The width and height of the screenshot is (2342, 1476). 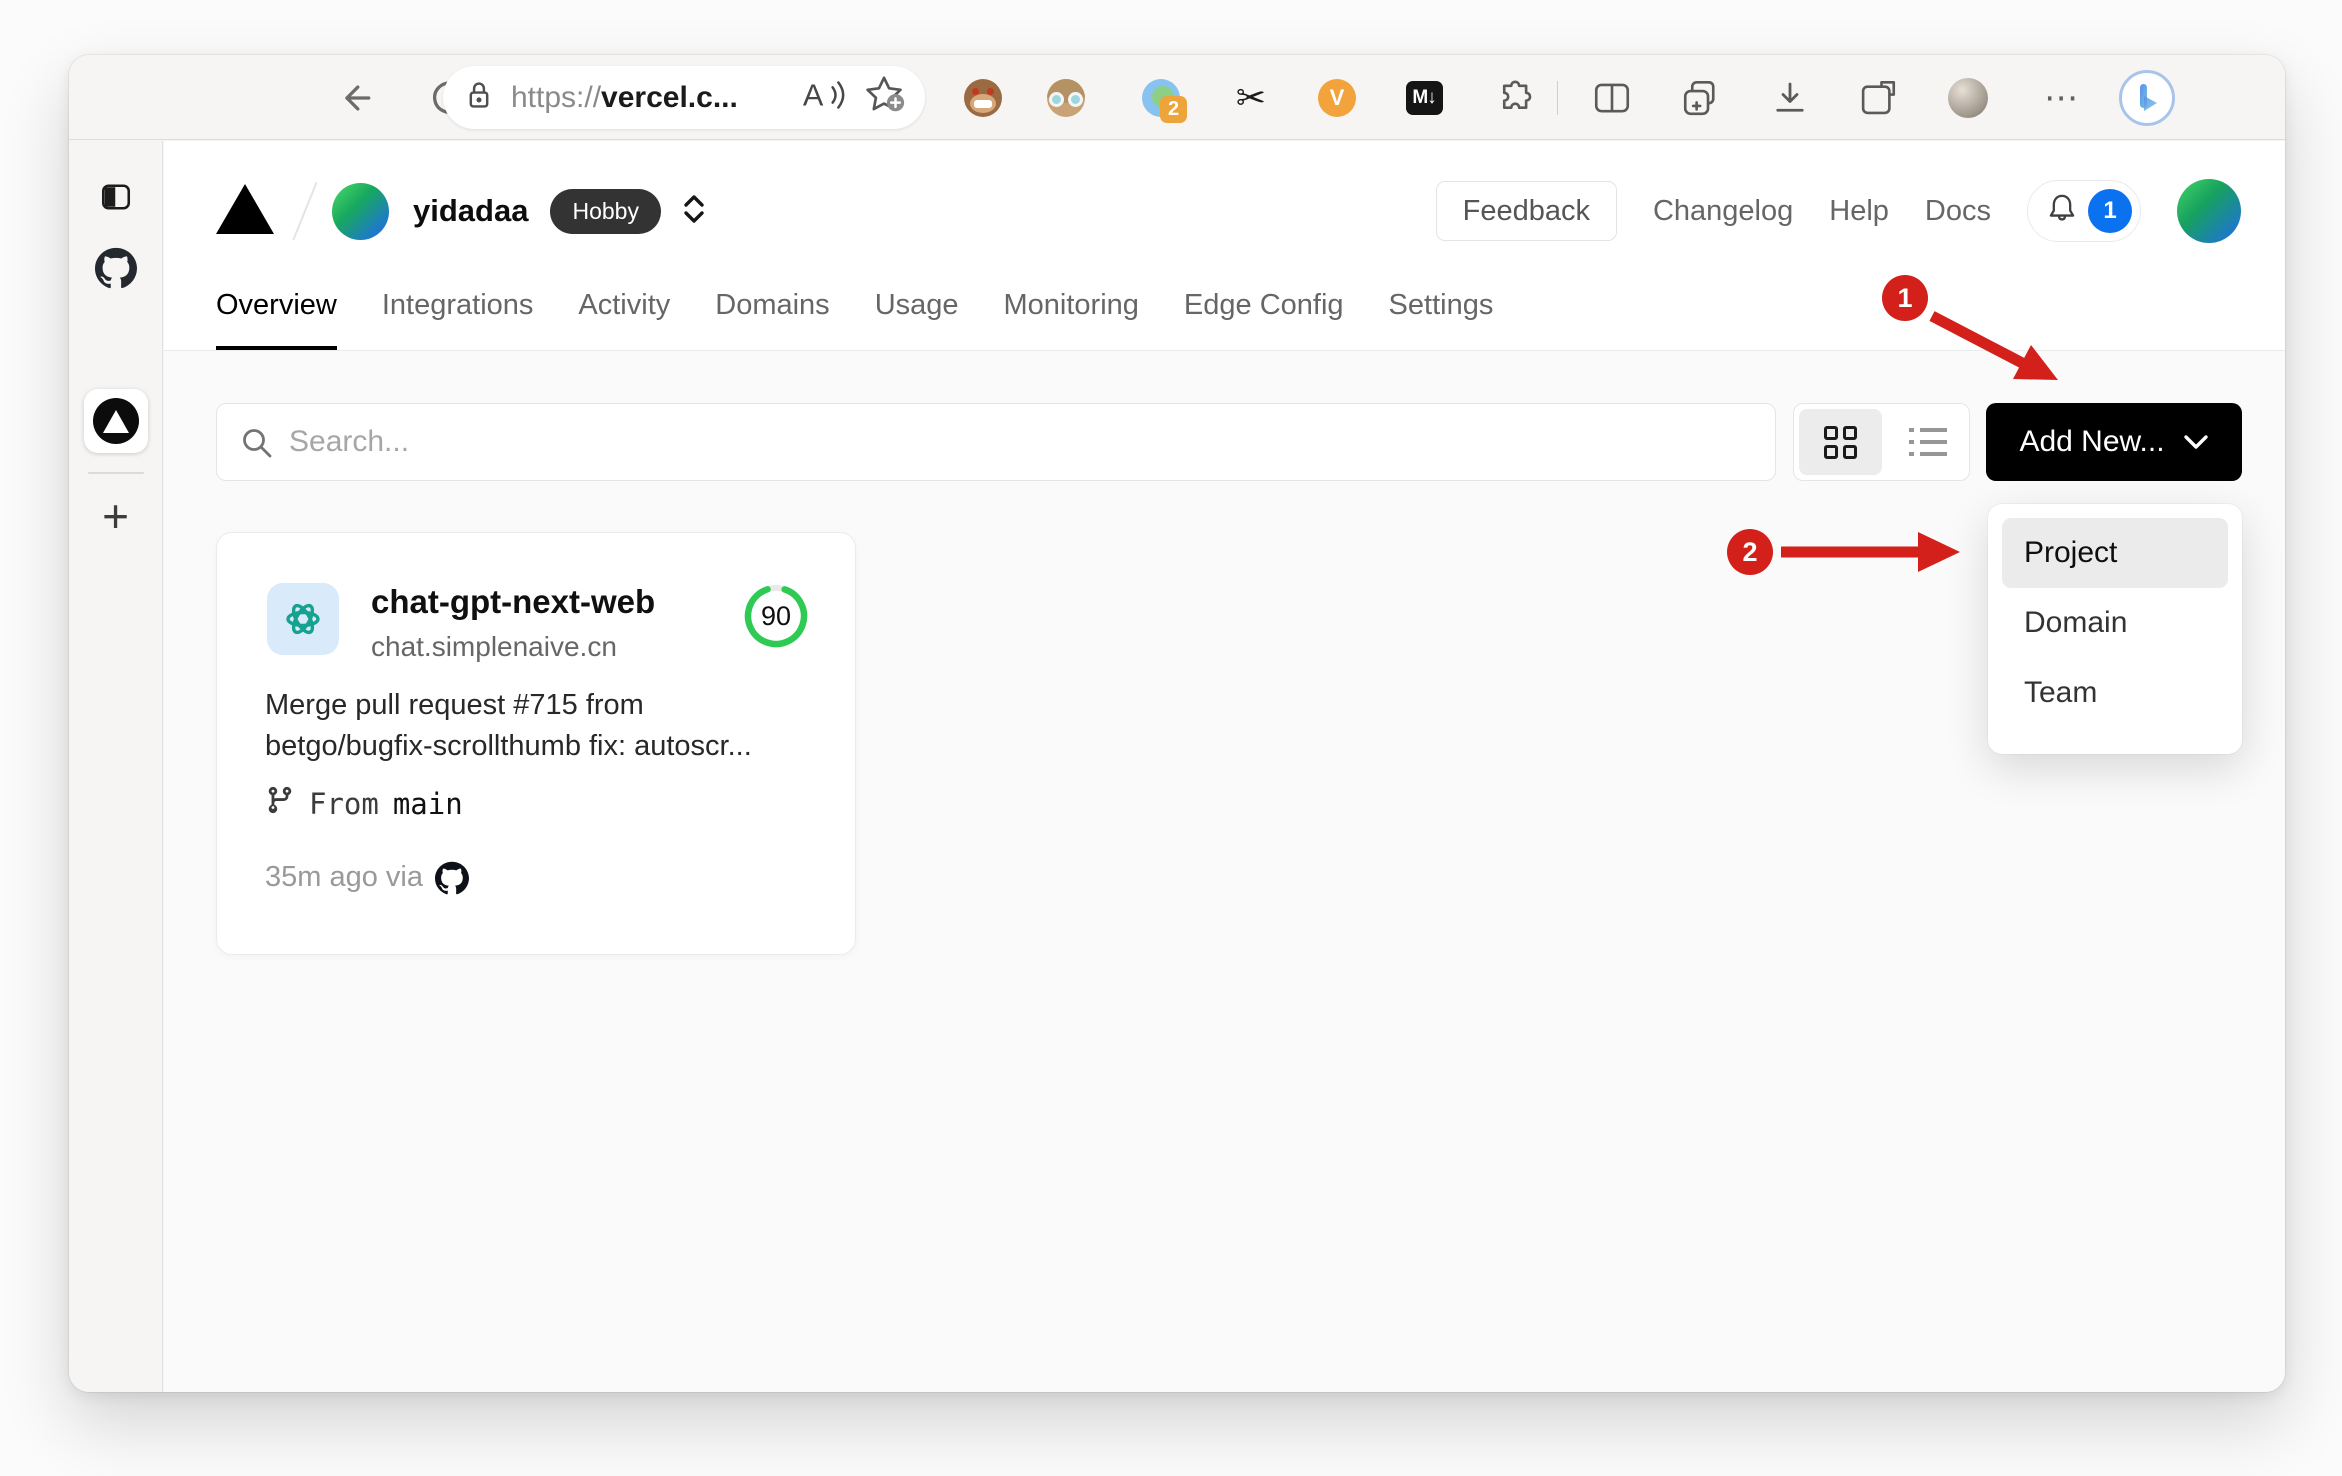 What do you see at coordinates (427, 803) in the screenshot?
I see `branch-name: main` at bounding box center [427, 803].